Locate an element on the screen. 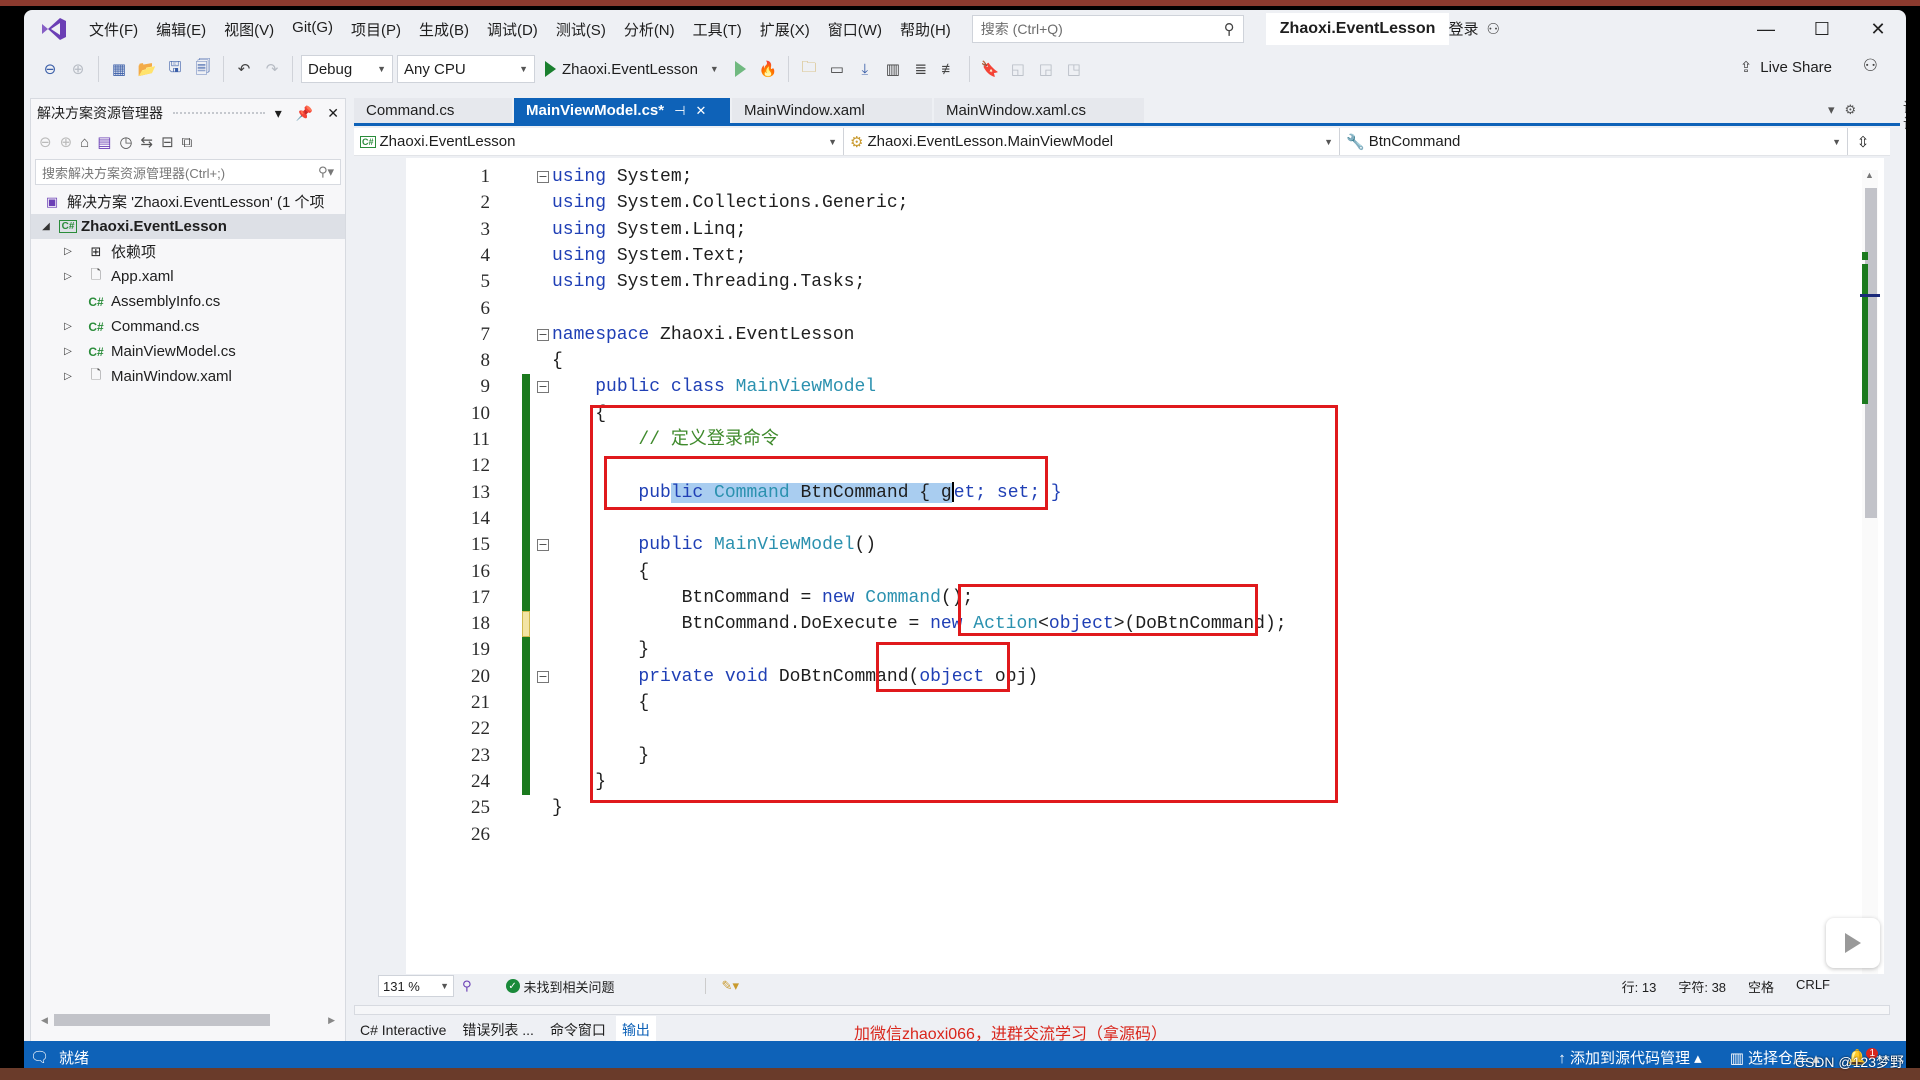  code-line: 17 BtnCommand = new Command(); is located at coordinates (1119, 598).